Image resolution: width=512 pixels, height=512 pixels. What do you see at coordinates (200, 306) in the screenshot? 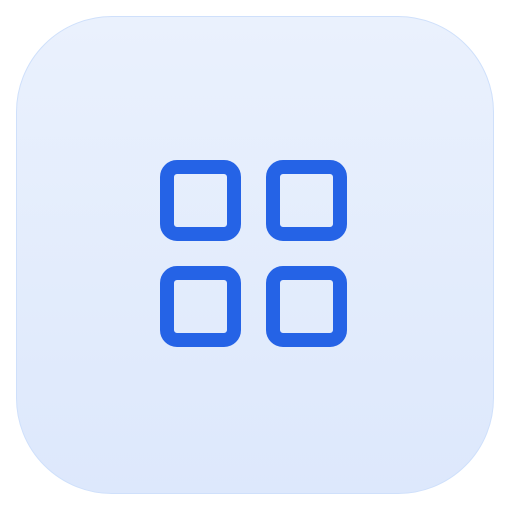
I see `grid-cell-bottom-left` at bounding box center [200, 306].